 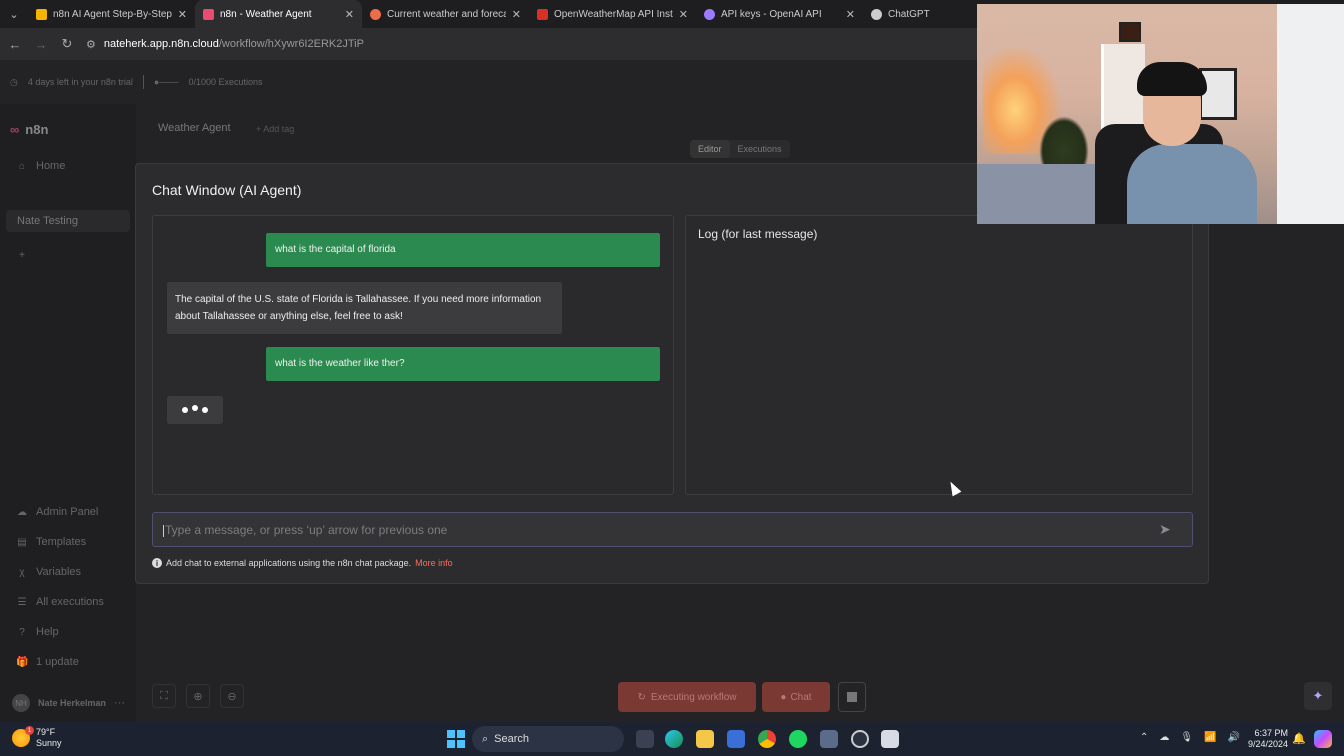 I want to click on sidebar-item-label: Nate Testing, so click(x=47, y=221).